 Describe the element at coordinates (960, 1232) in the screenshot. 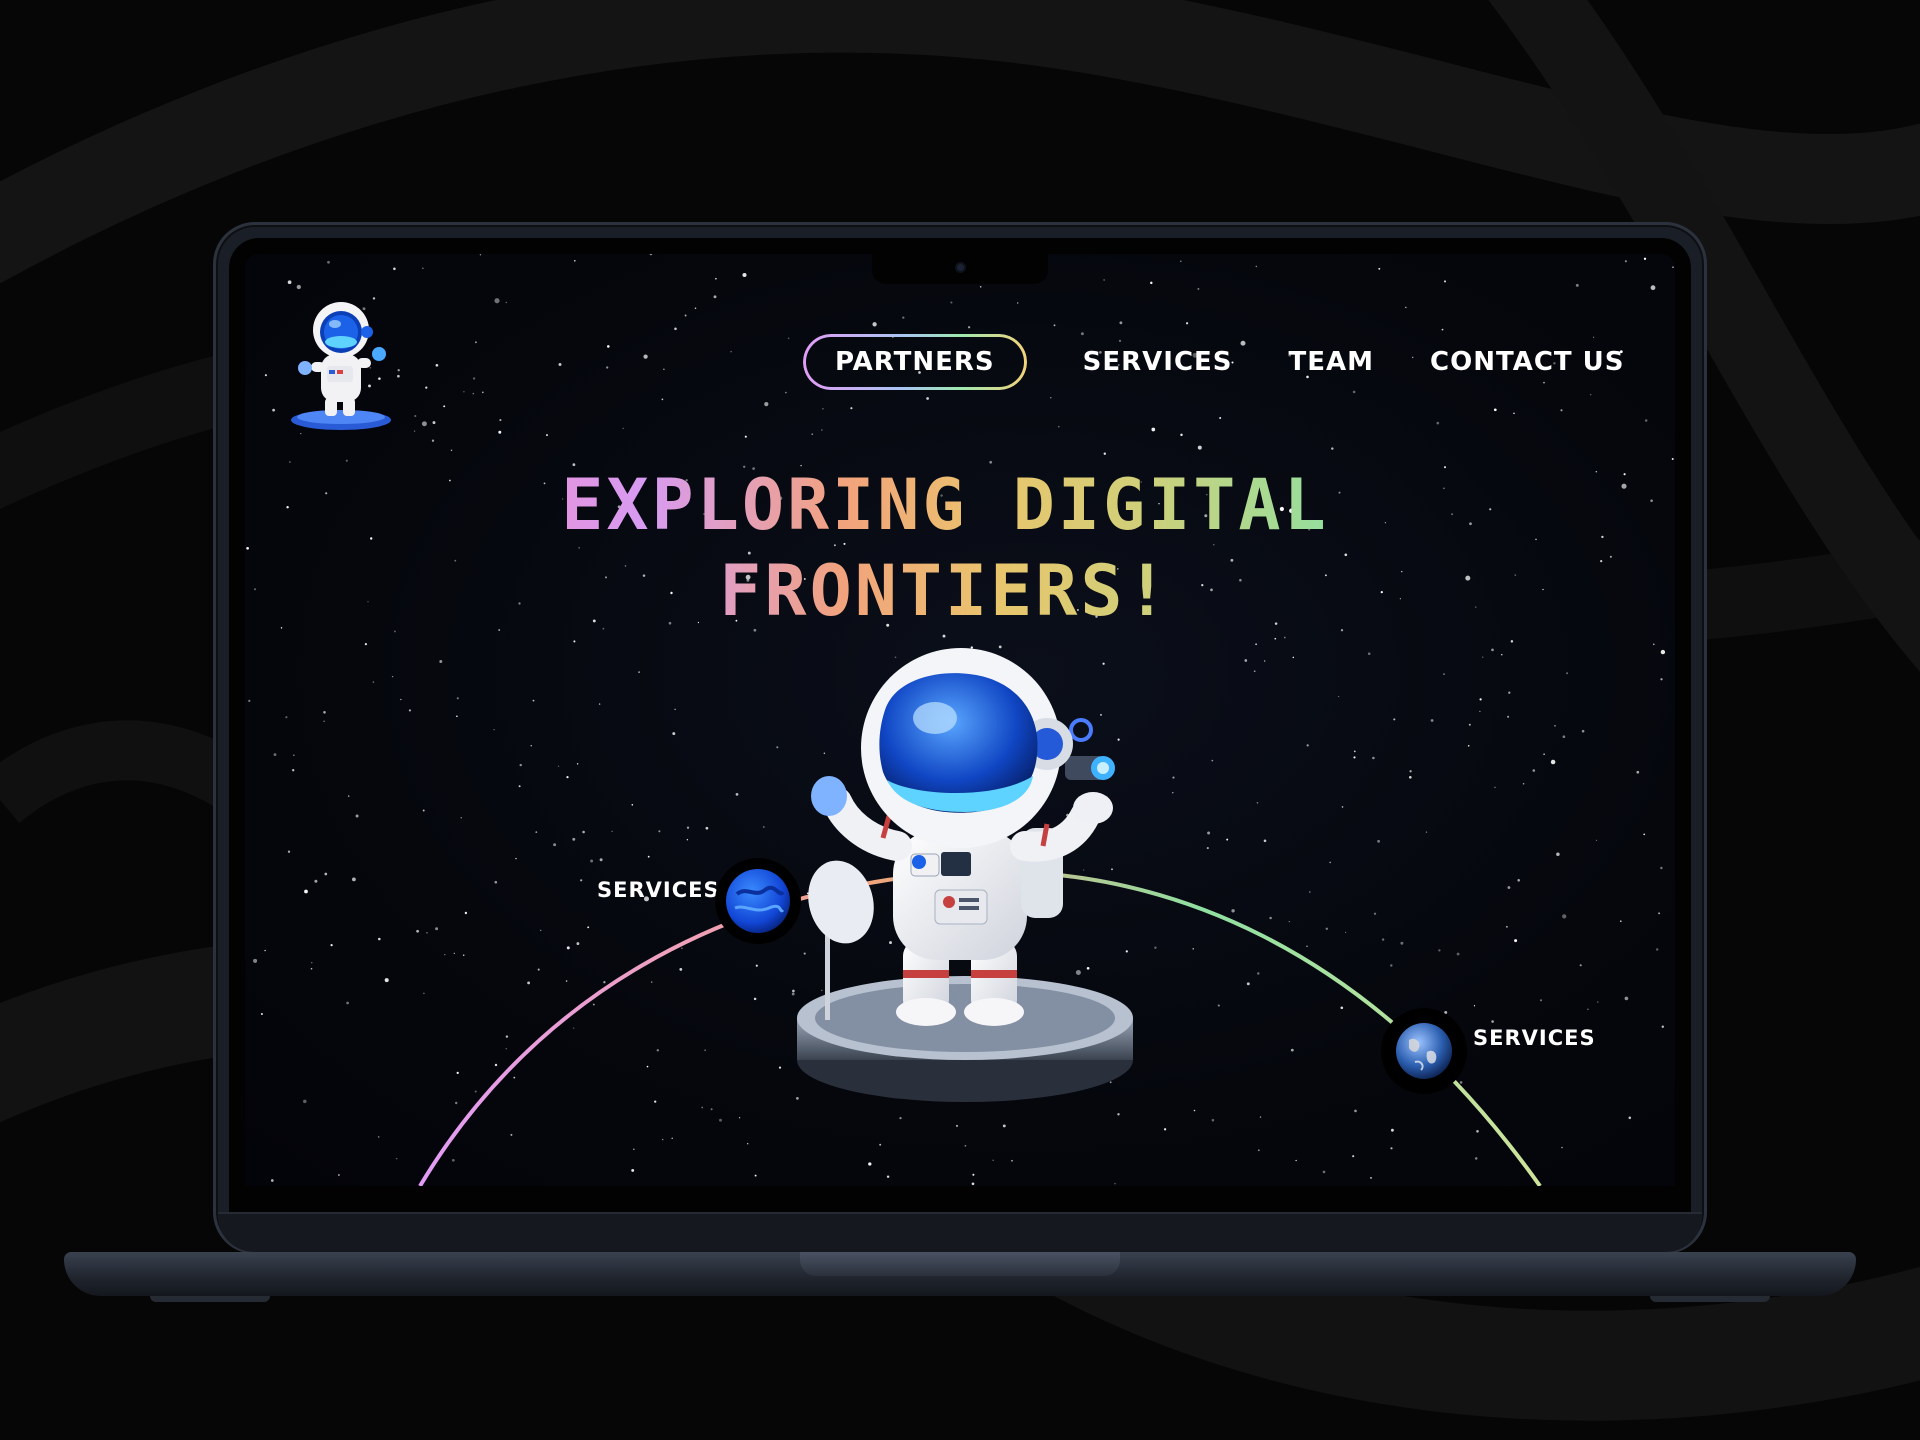

I see `bezel-chin` at that location.